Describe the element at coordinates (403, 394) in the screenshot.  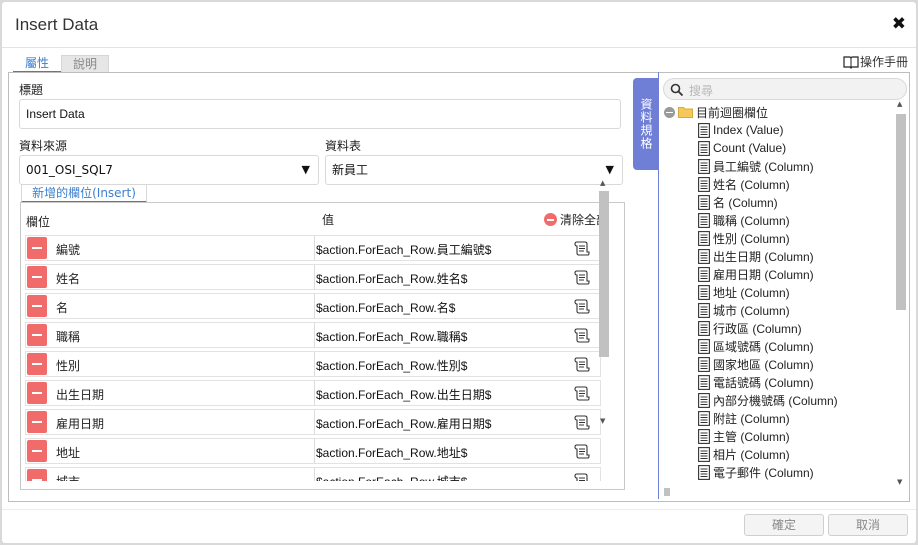
I see `field-value-input: $action.ForEach_Row.出生日期$` at that location.